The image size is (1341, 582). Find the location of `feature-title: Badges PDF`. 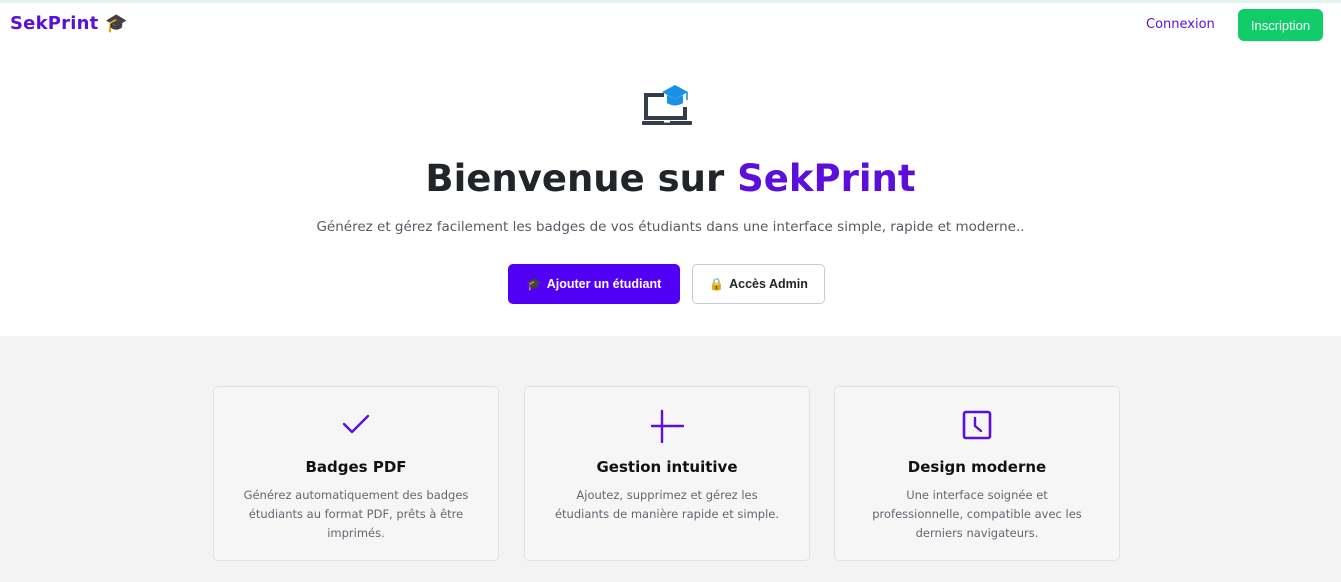

feature-title: Badges PDF is located at coordinates (356, 467).